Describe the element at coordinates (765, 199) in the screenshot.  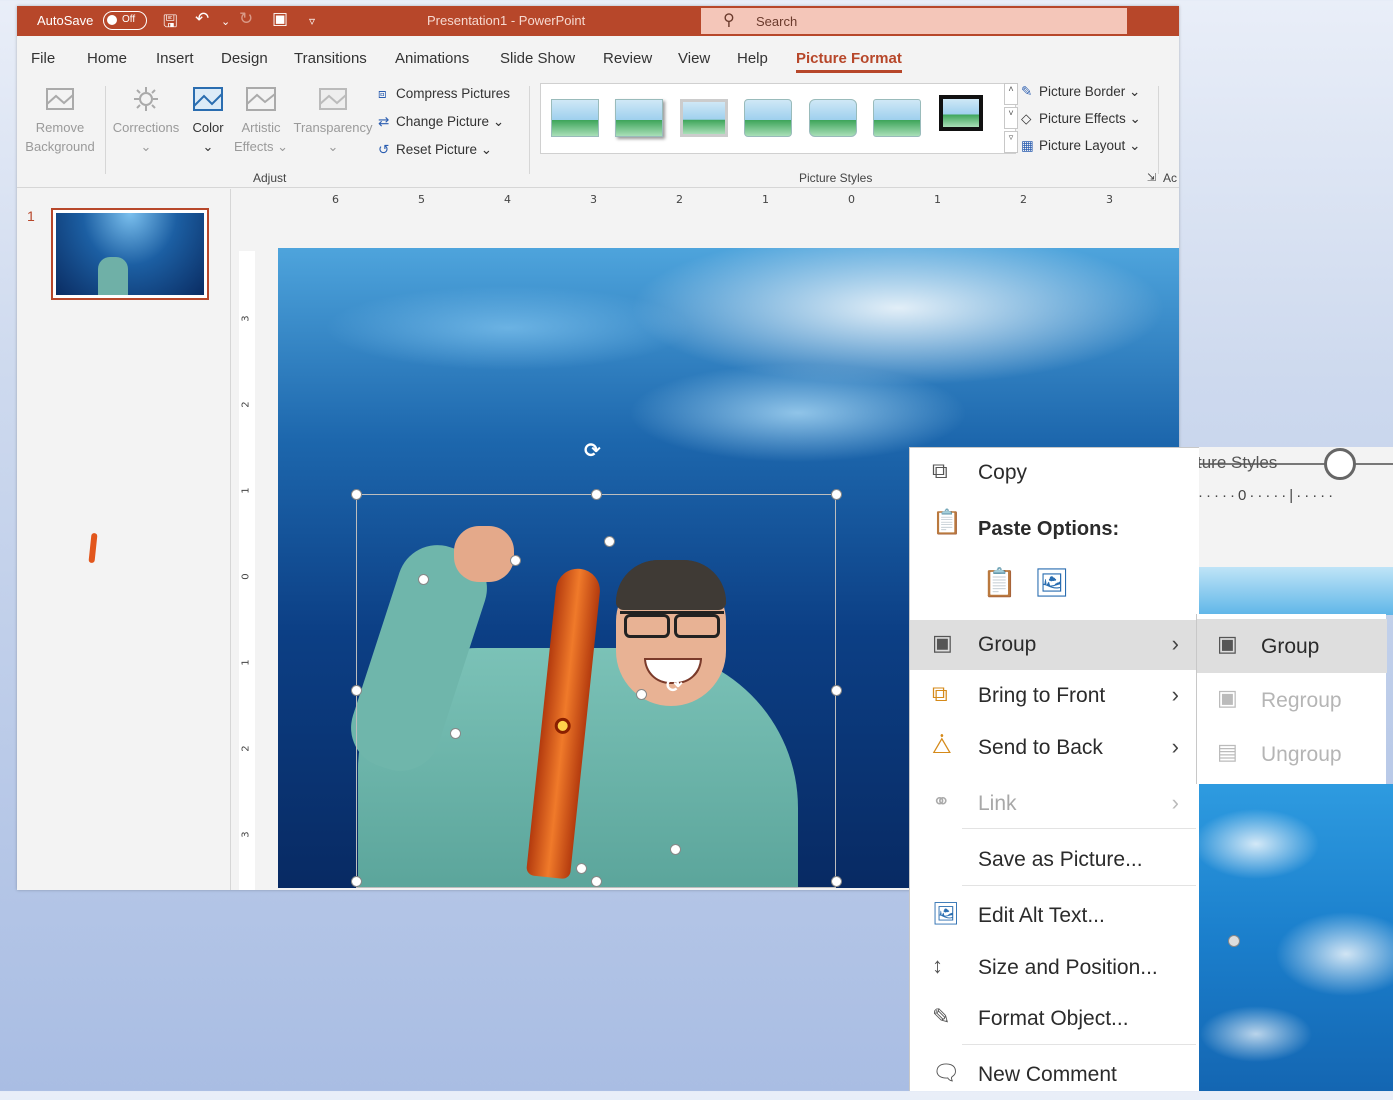
I see `ruler-tick-label: 1` at that location.